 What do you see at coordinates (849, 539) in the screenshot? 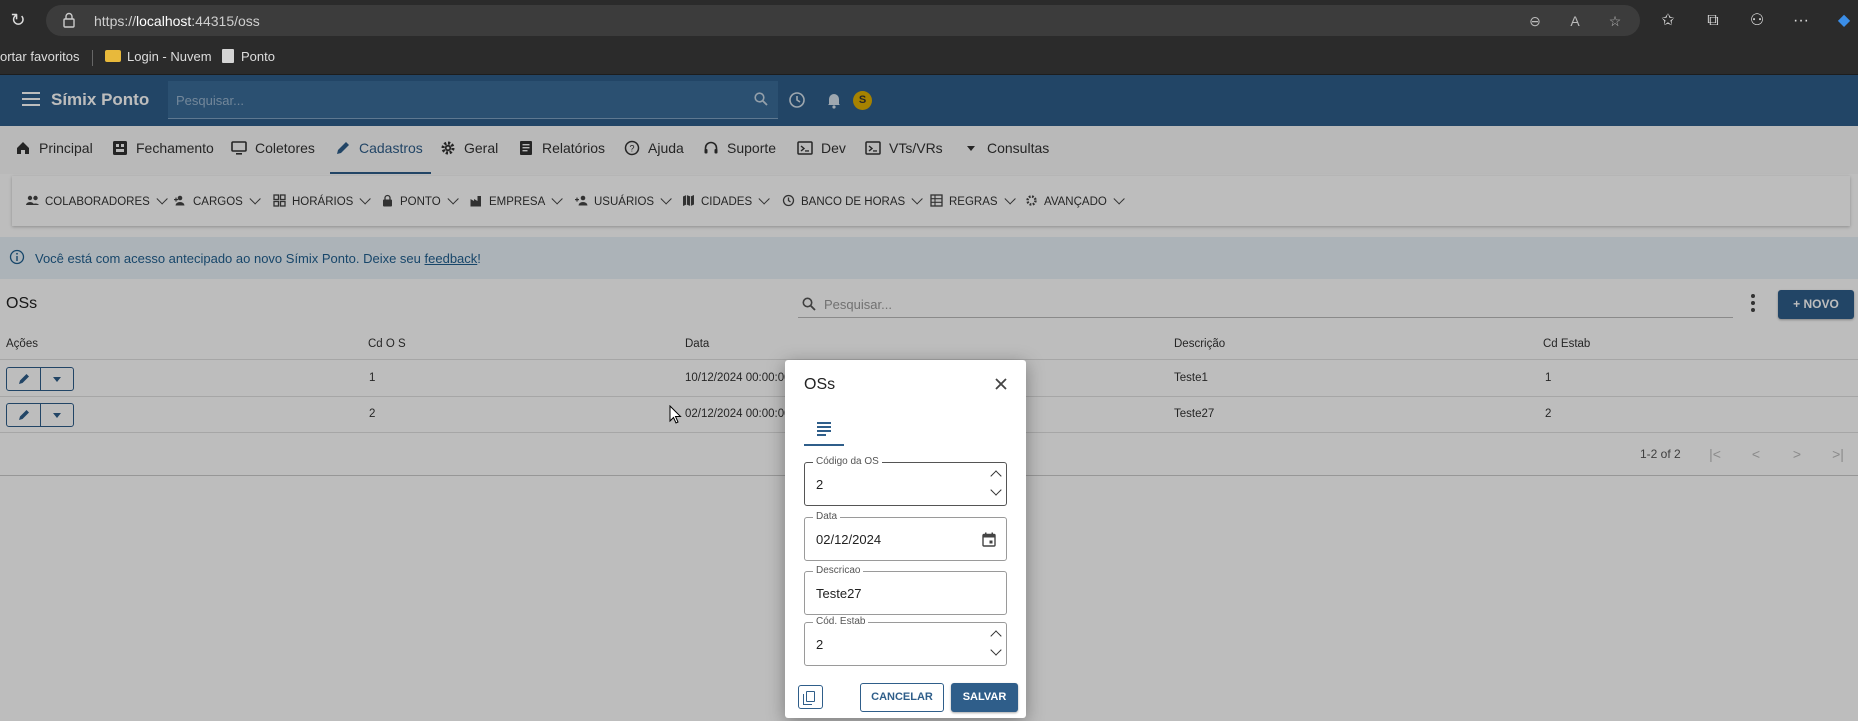
I see `data-value: 02/12/2024` at bounding box center [849, 539].